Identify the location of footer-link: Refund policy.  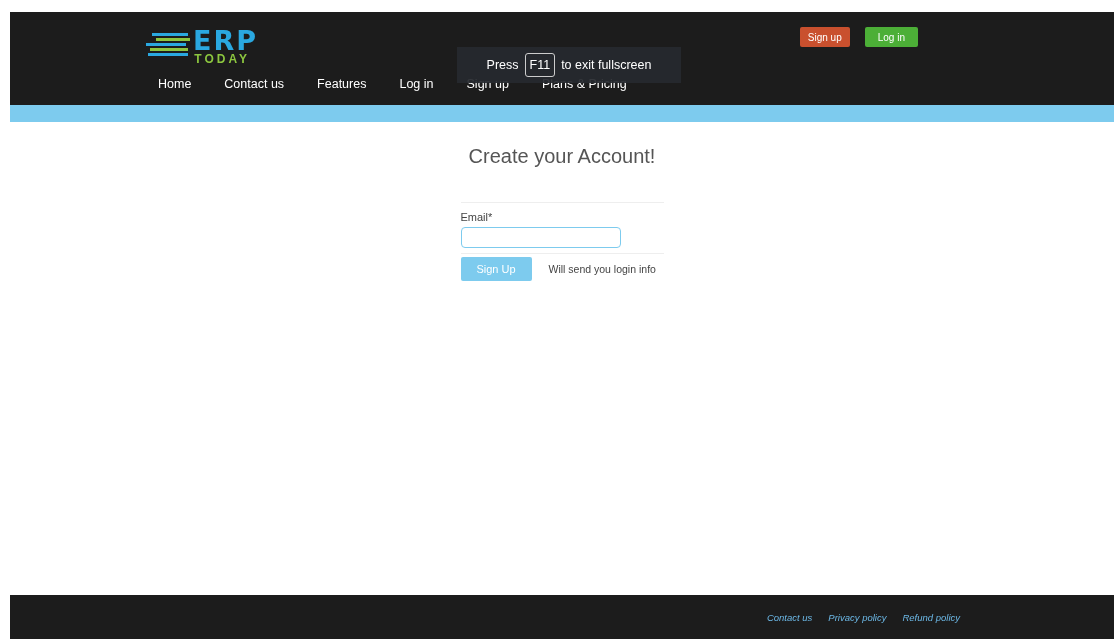
(931, 617).